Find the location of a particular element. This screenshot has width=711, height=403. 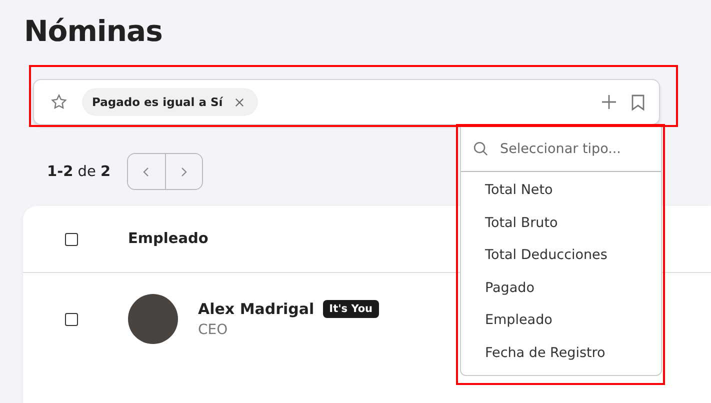

avatar-photo-placeholder is located at coordinates (153, 319).